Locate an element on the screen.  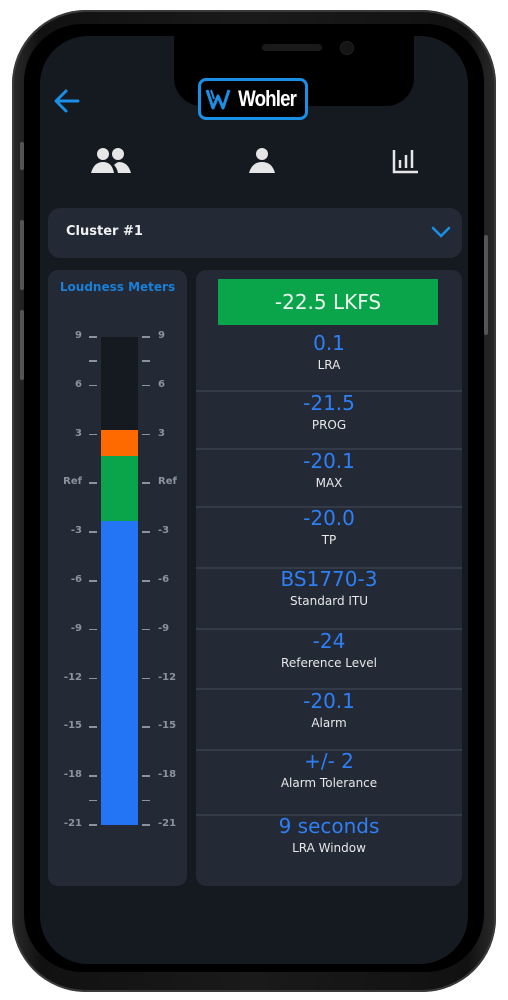
cluster-select: Cluster #1 is located at coordinates (255, 233).